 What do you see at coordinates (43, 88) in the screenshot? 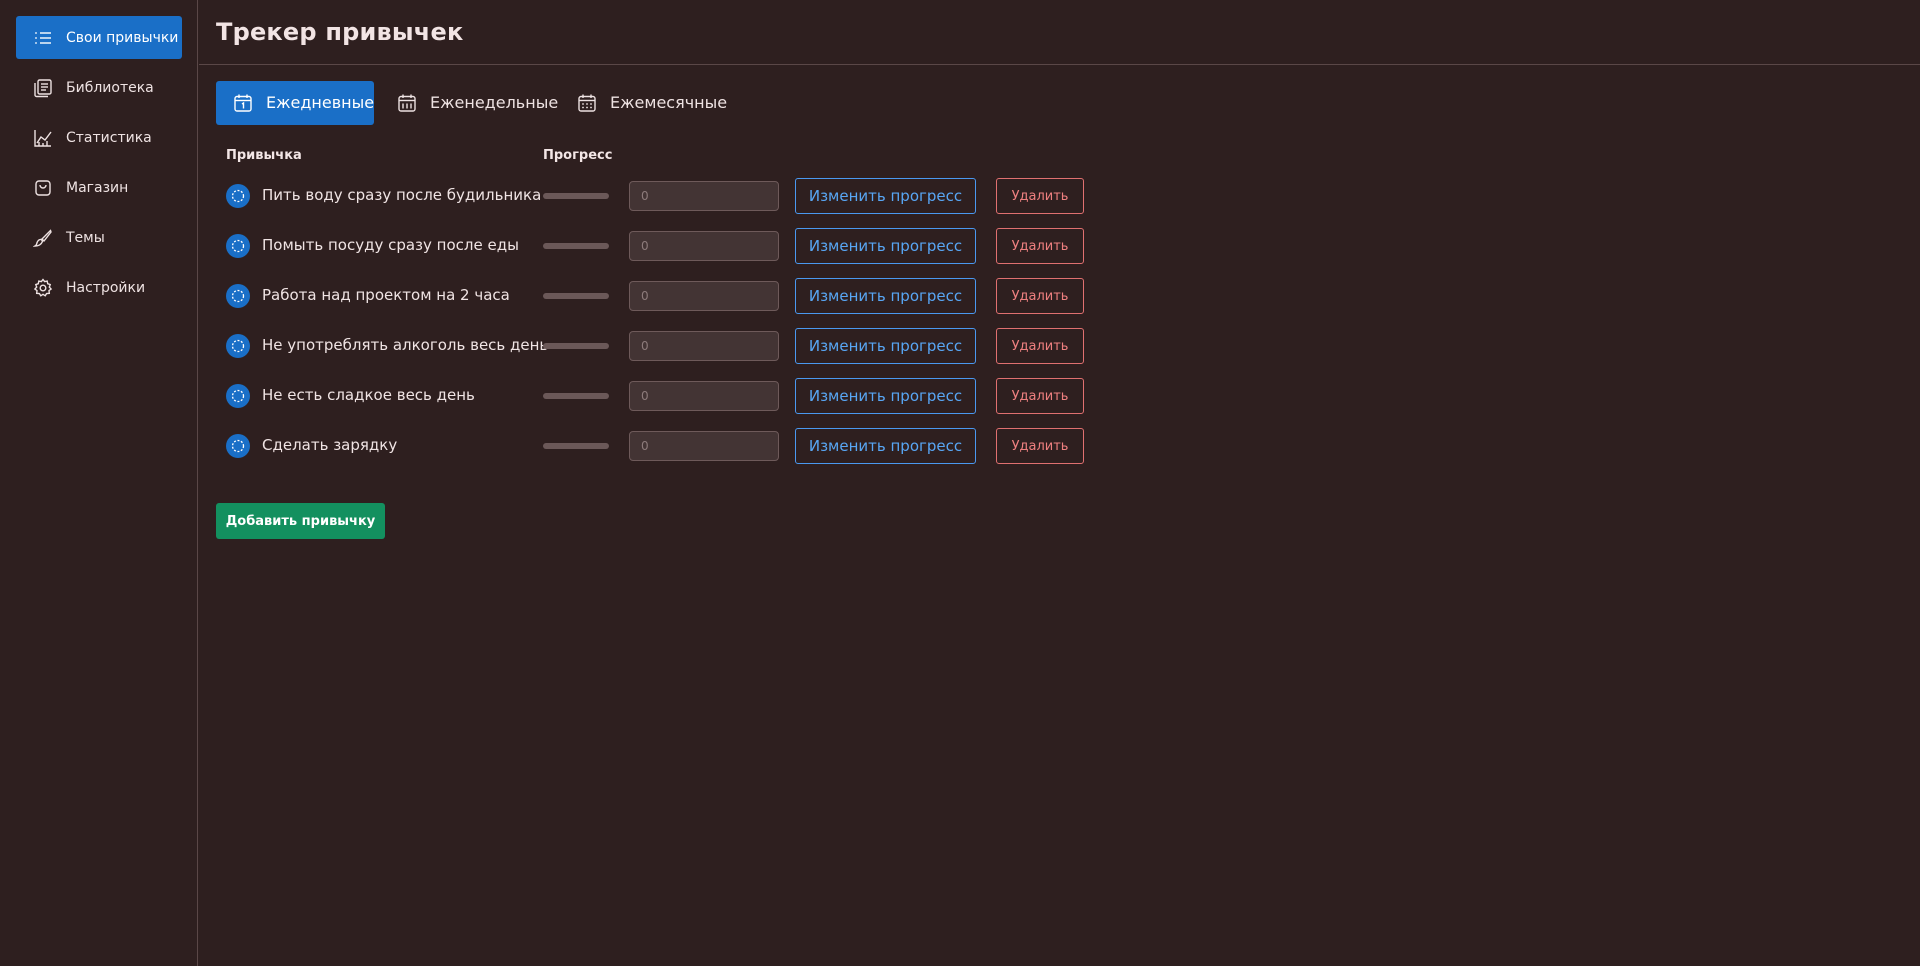
I see `library-icon` at bounding box center [43, 88].